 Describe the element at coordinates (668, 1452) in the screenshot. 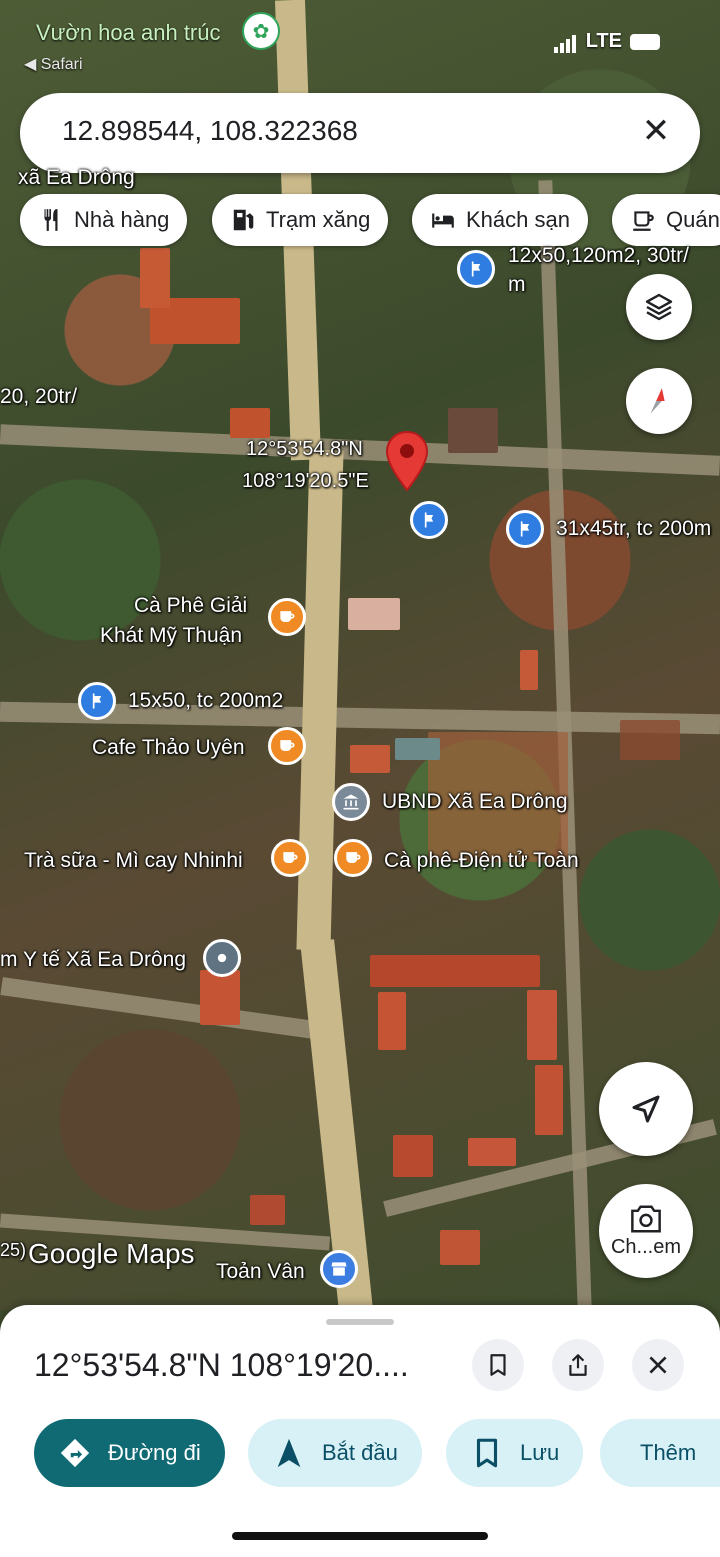

I see `more-label: Thêm` at that location.